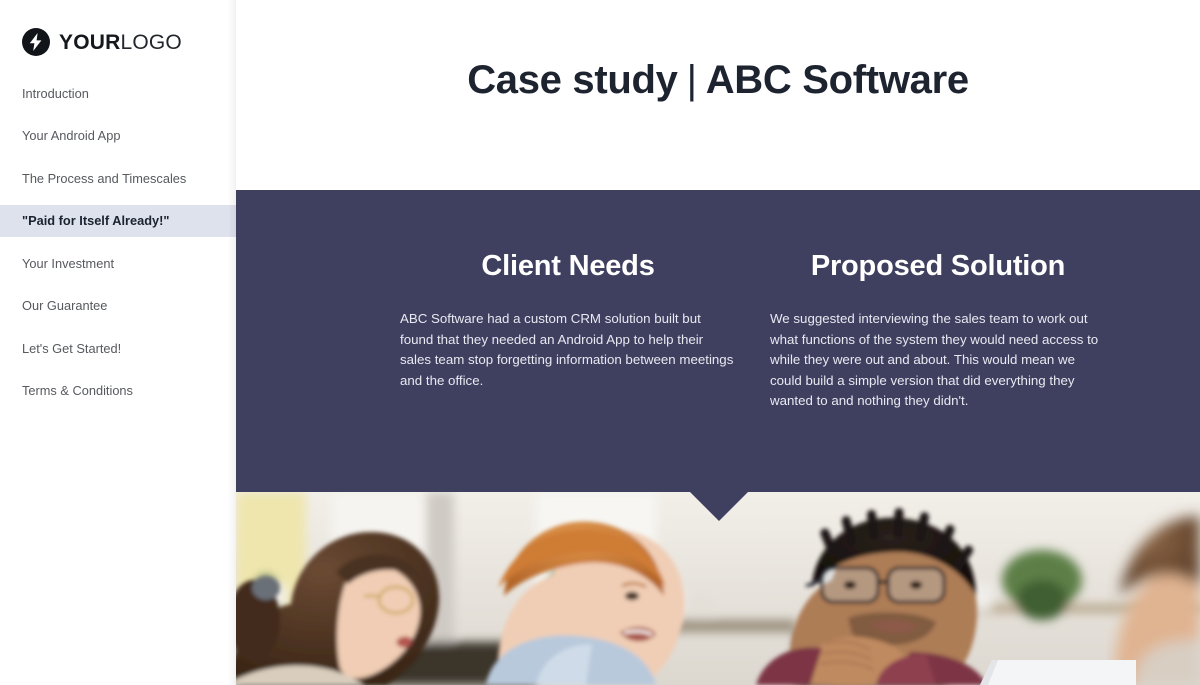 The image size is (1200, 685). I want to click on sidebar-item-introduction: Introduction, so click(118, 94).